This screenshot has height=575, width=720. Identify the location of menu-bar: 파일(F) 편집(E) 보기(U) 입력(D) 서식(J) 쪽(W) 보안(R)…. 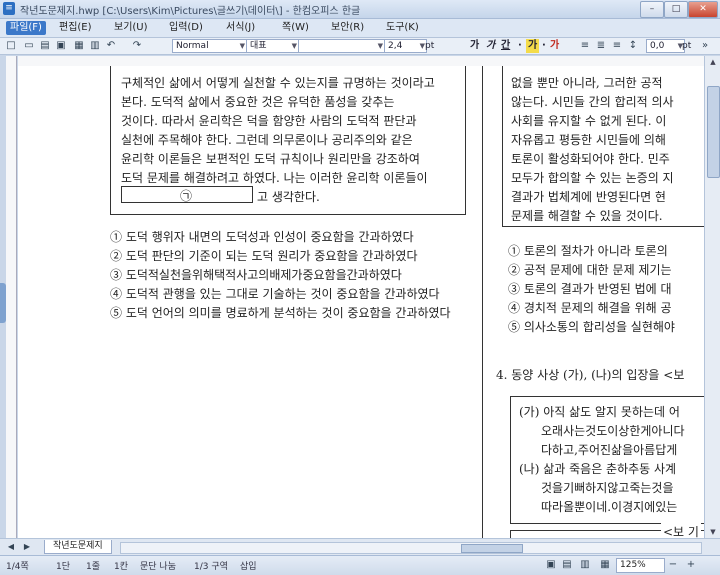
(360, 28).